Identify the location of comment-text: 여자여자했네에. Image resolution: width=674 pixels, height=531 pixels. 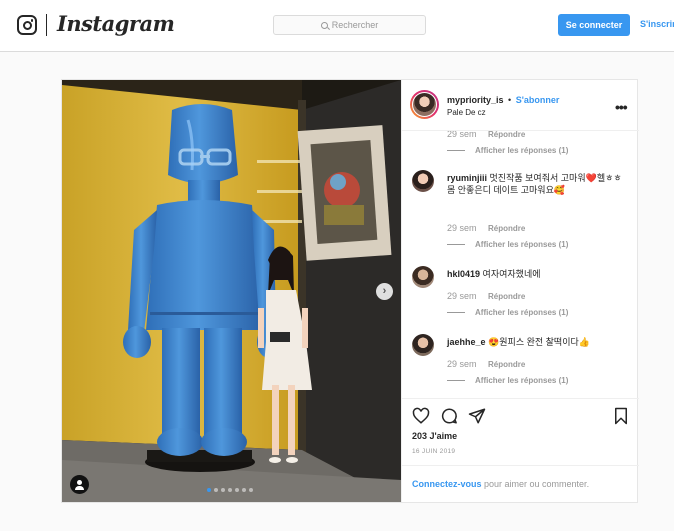
(511, 274).